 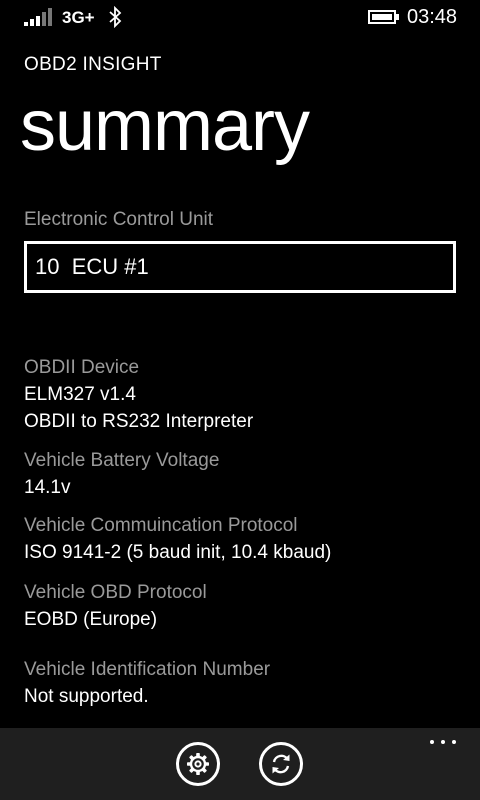 What do you see at coordinates (240, 267) in the screenshot?
I see `ecu-select: 10 ECU #1` at bounding box center [240, 267].